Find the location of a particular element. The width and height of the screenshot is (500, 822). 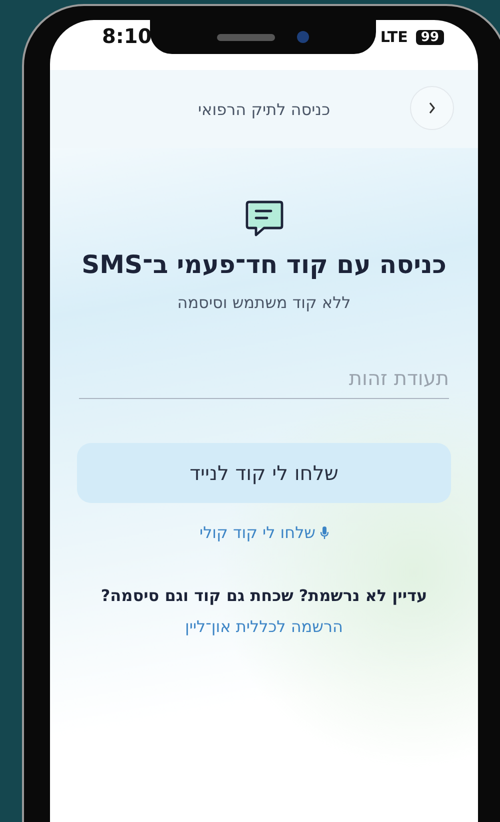

id-input-field: תעודת זהות is located at coordinates (264, 380).